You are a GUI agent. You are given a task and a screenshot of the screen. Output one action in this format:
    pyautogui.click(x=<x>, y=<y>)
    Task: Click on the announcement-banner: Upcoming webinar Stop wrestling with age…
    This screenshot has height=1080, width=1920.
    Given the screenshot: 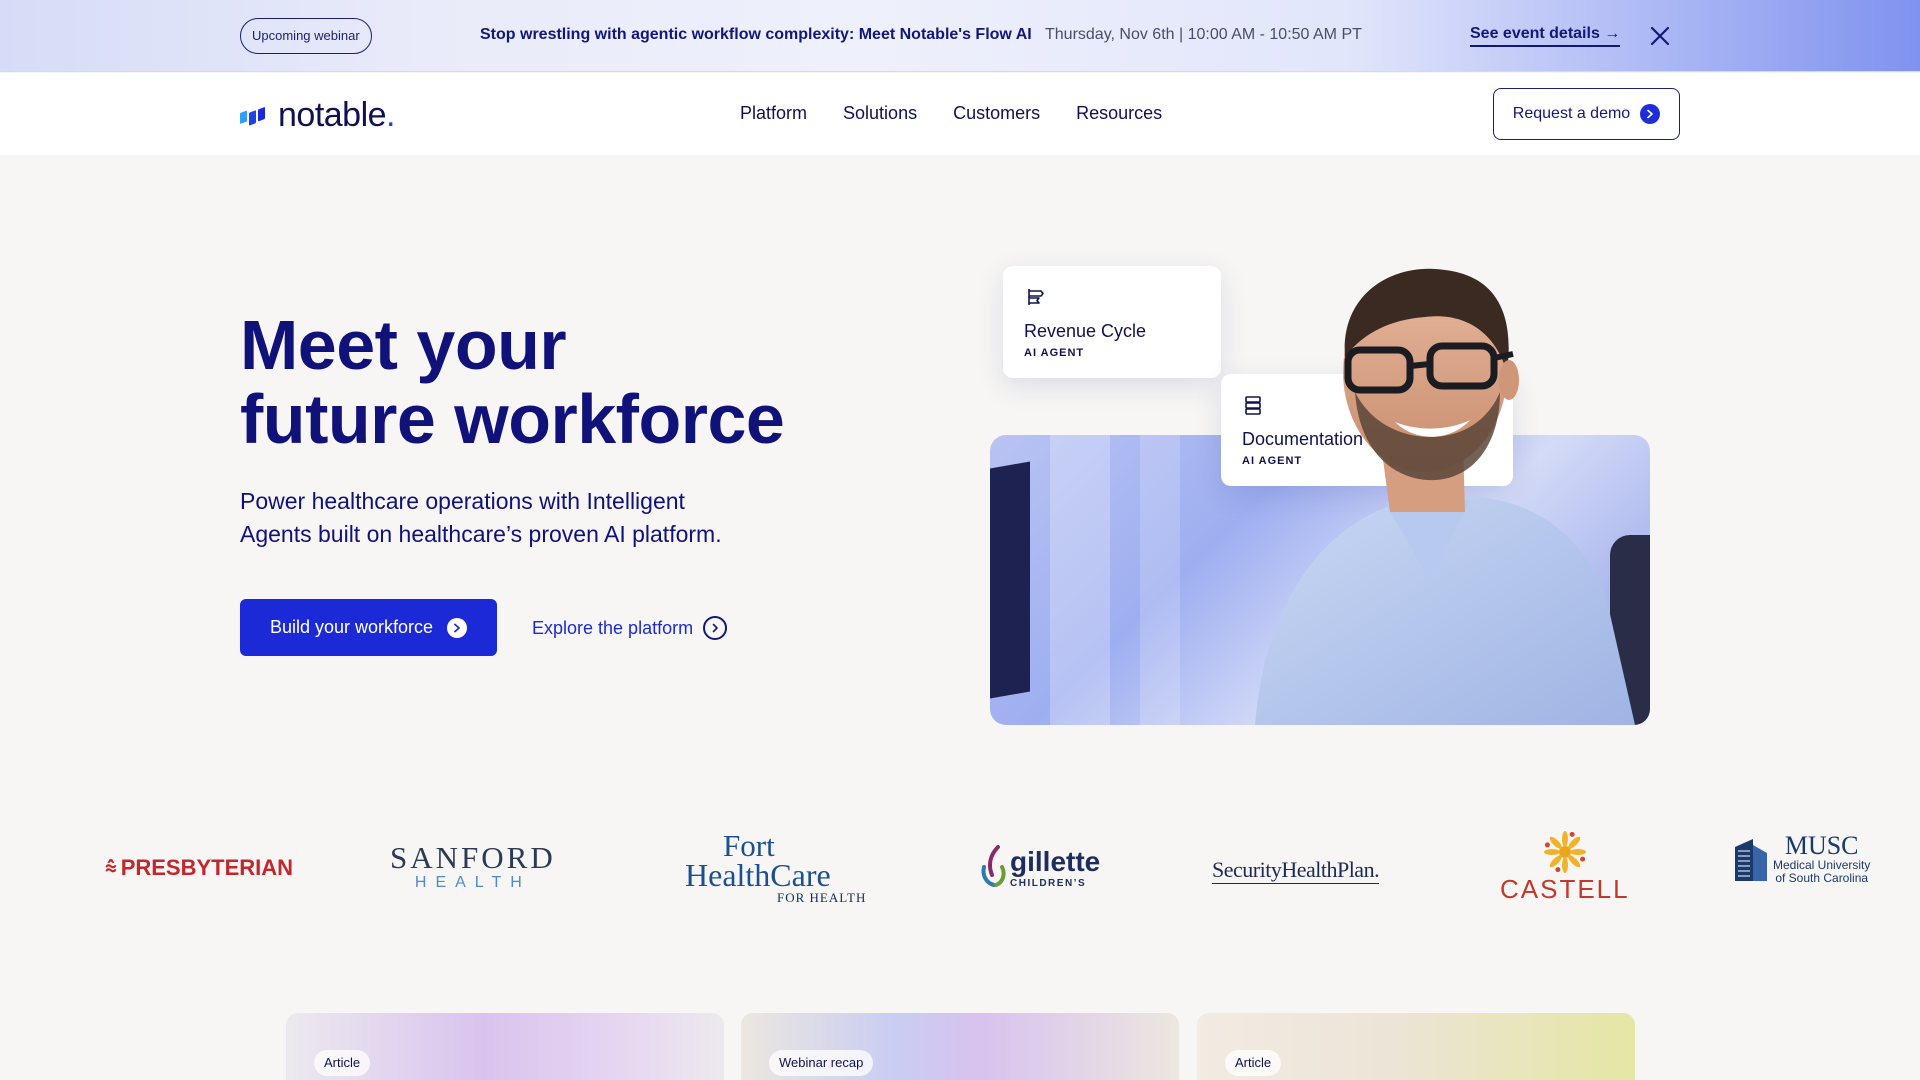 What is the action you would take?
    pyautogui.click(x=960, y=36)
    